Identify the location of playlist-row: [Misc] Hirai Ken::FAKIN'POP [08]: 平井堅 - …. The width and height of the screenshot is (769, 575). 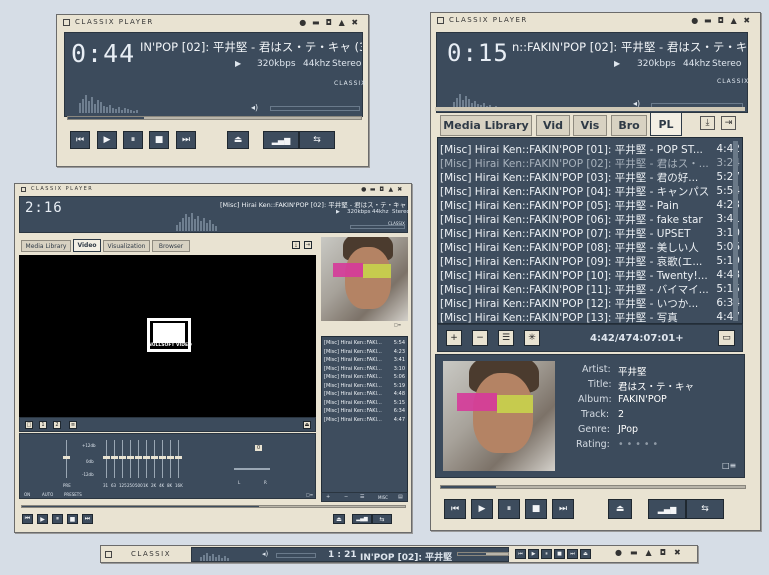
(590, 247).